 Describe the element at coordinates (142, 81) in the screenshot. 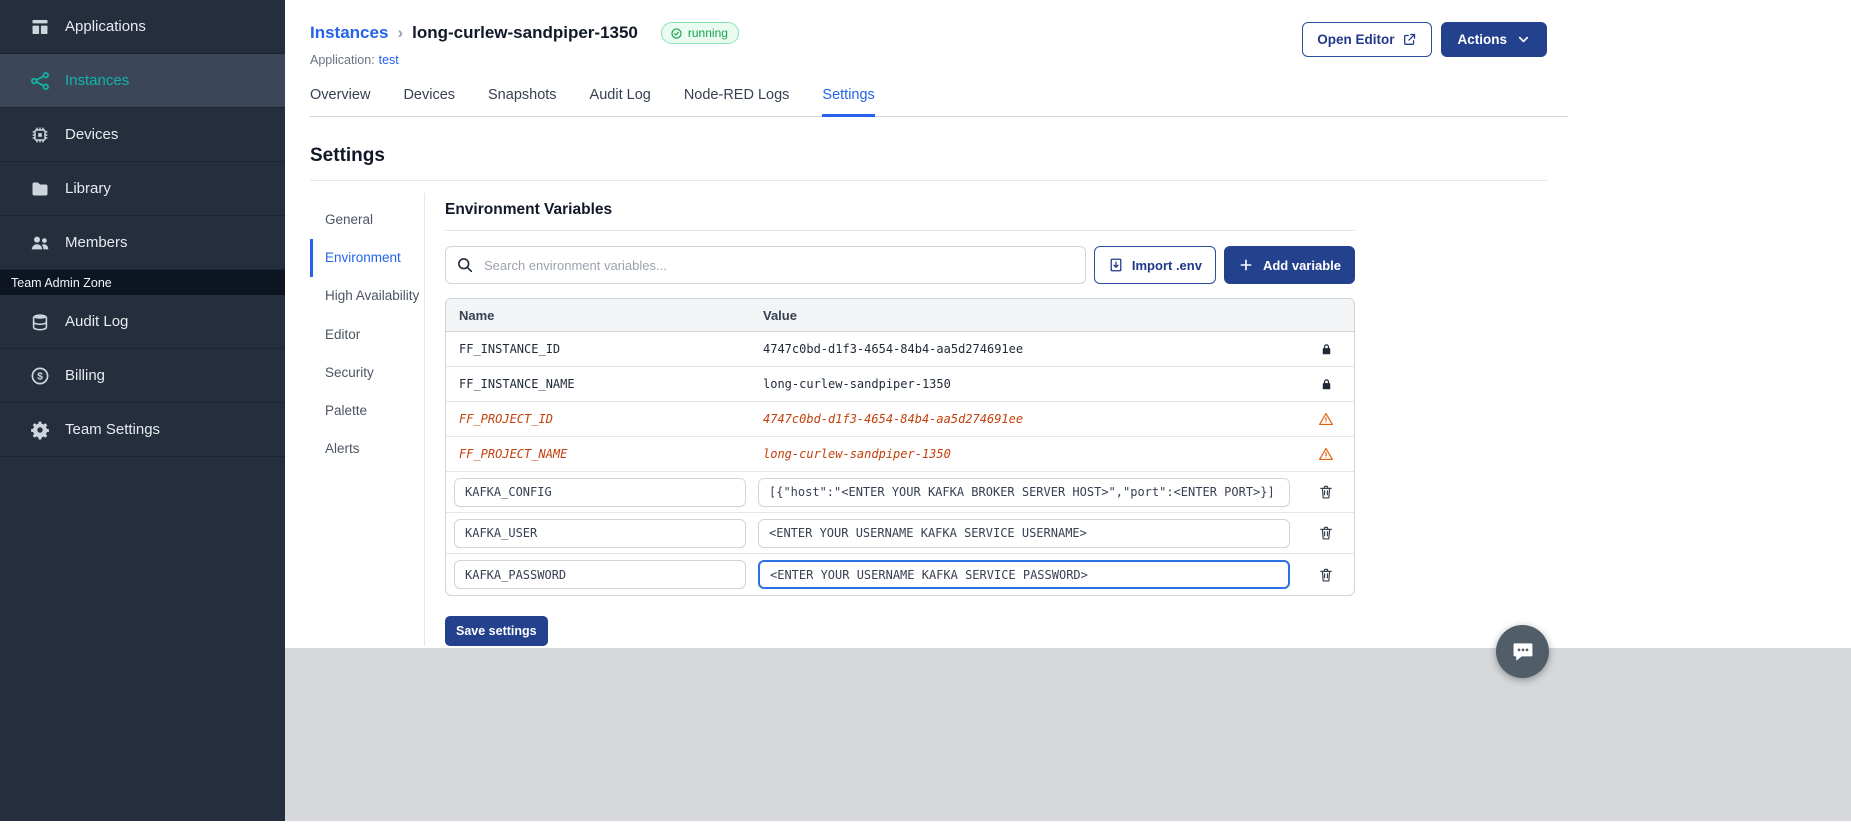

I see `sidebar-item-instances: Instances` at that location.